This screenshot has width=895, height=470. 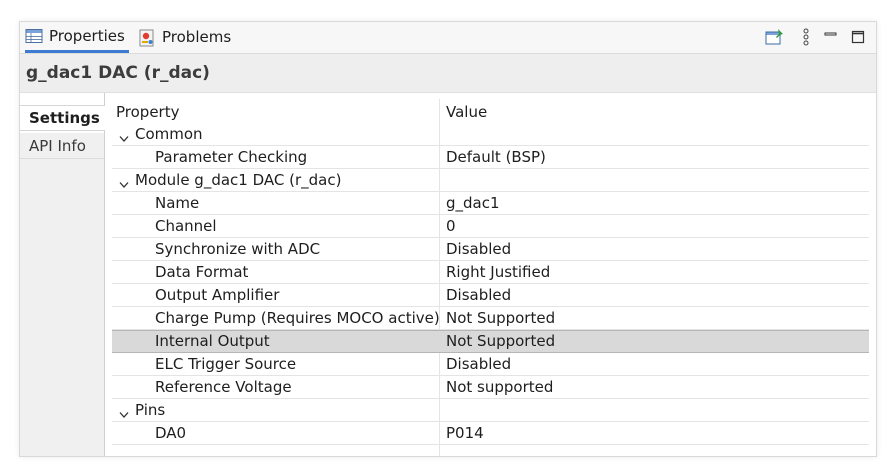 I want to click on row-property: Synchronize with ADC, so click(x=238, y=249).